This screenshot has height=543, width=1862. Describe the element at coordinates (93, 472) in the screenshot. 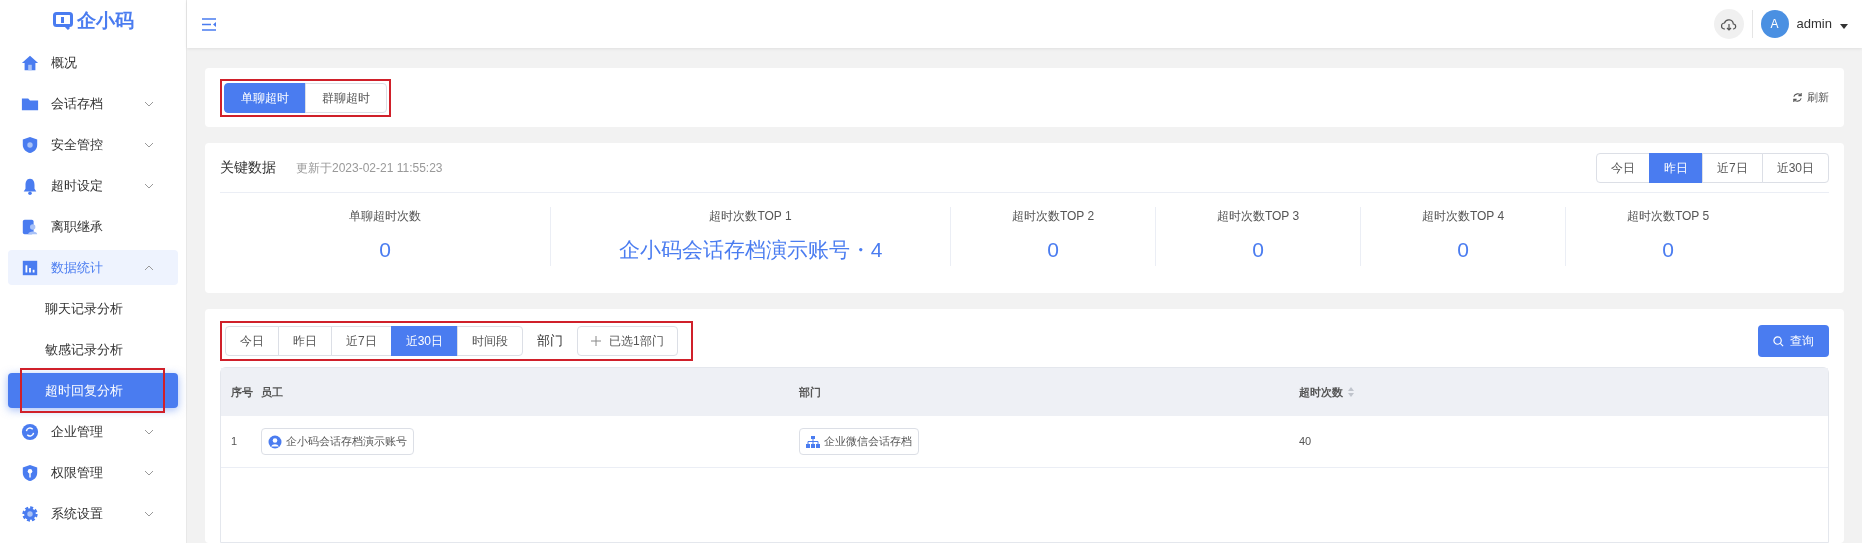

I see `sidebar-item: 权限管理` at that location.